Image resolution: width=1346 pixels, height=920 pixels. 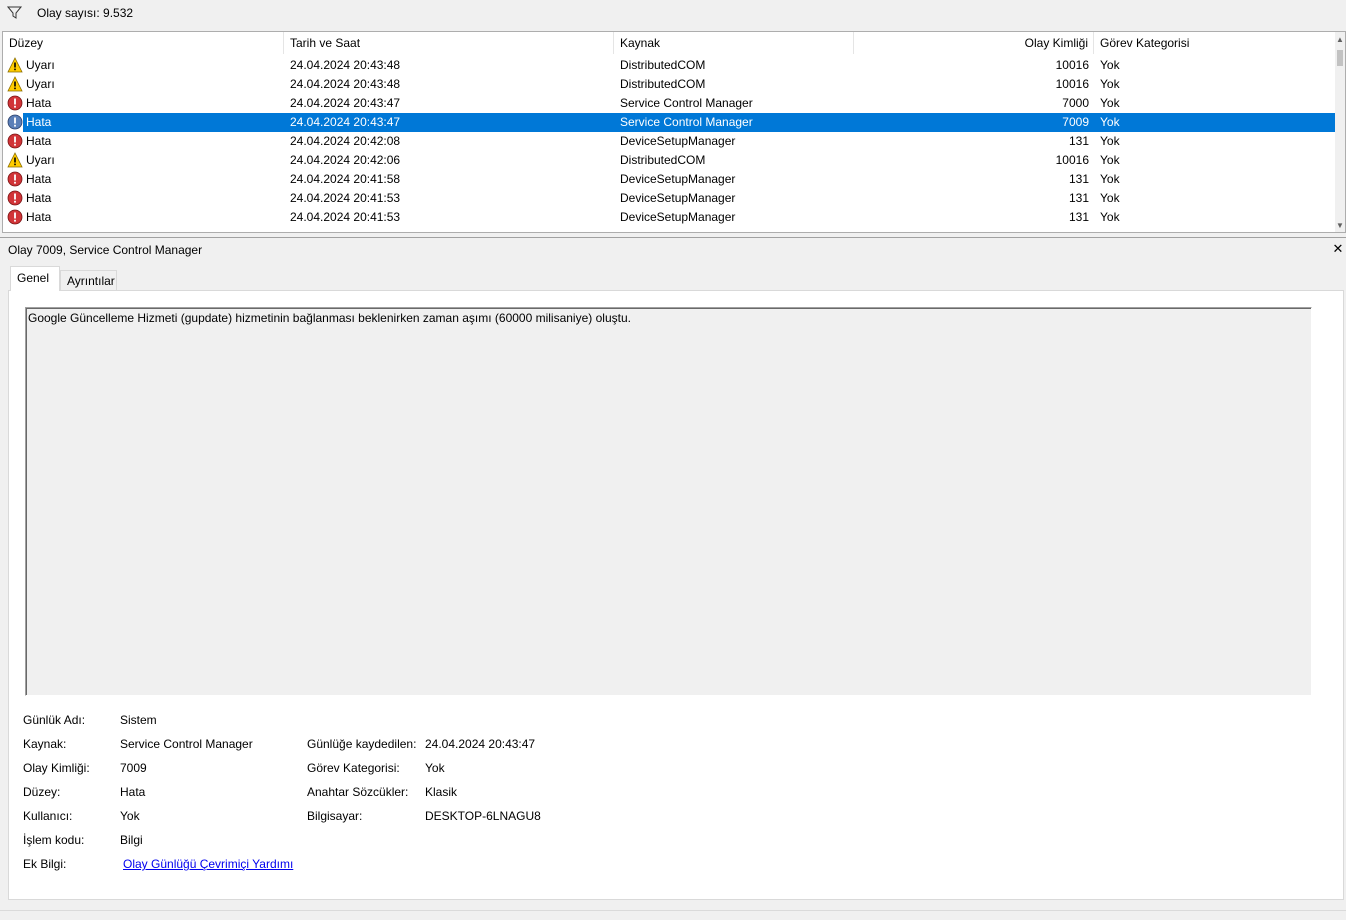 What do you see at coordinates (673, 15) in the screenshot?
I see `filter-bar: Olay sayısı: 9.532` at bounding box center [673, 15].